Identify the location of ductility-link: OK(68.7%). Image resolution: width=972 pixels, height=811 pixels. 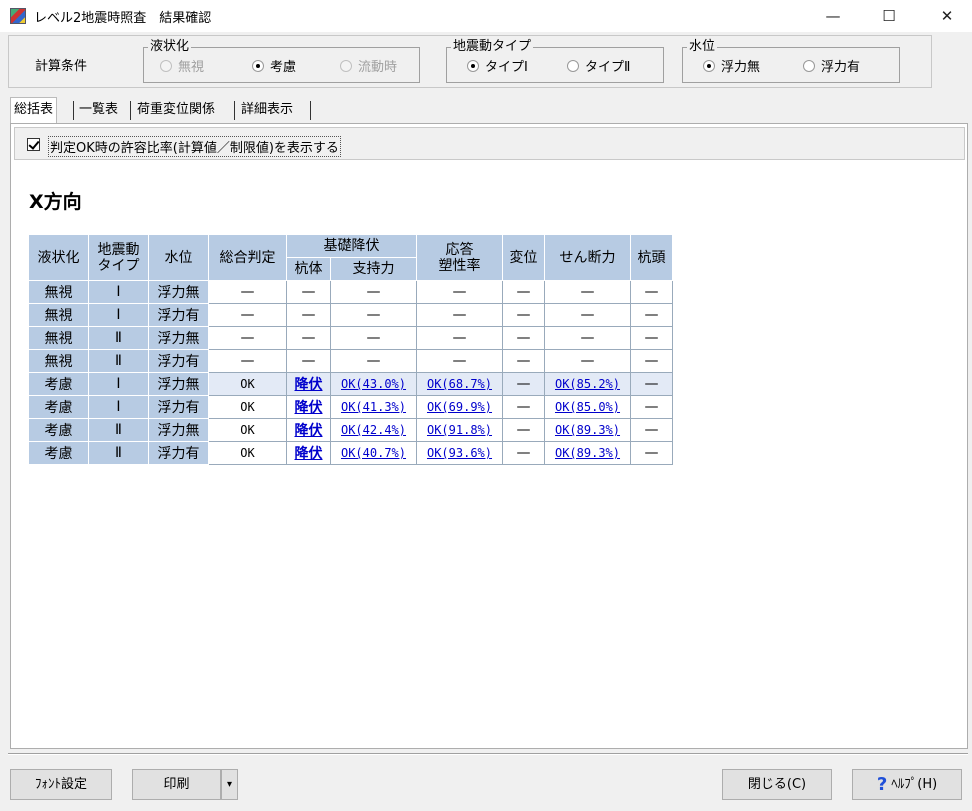
(459, 384).